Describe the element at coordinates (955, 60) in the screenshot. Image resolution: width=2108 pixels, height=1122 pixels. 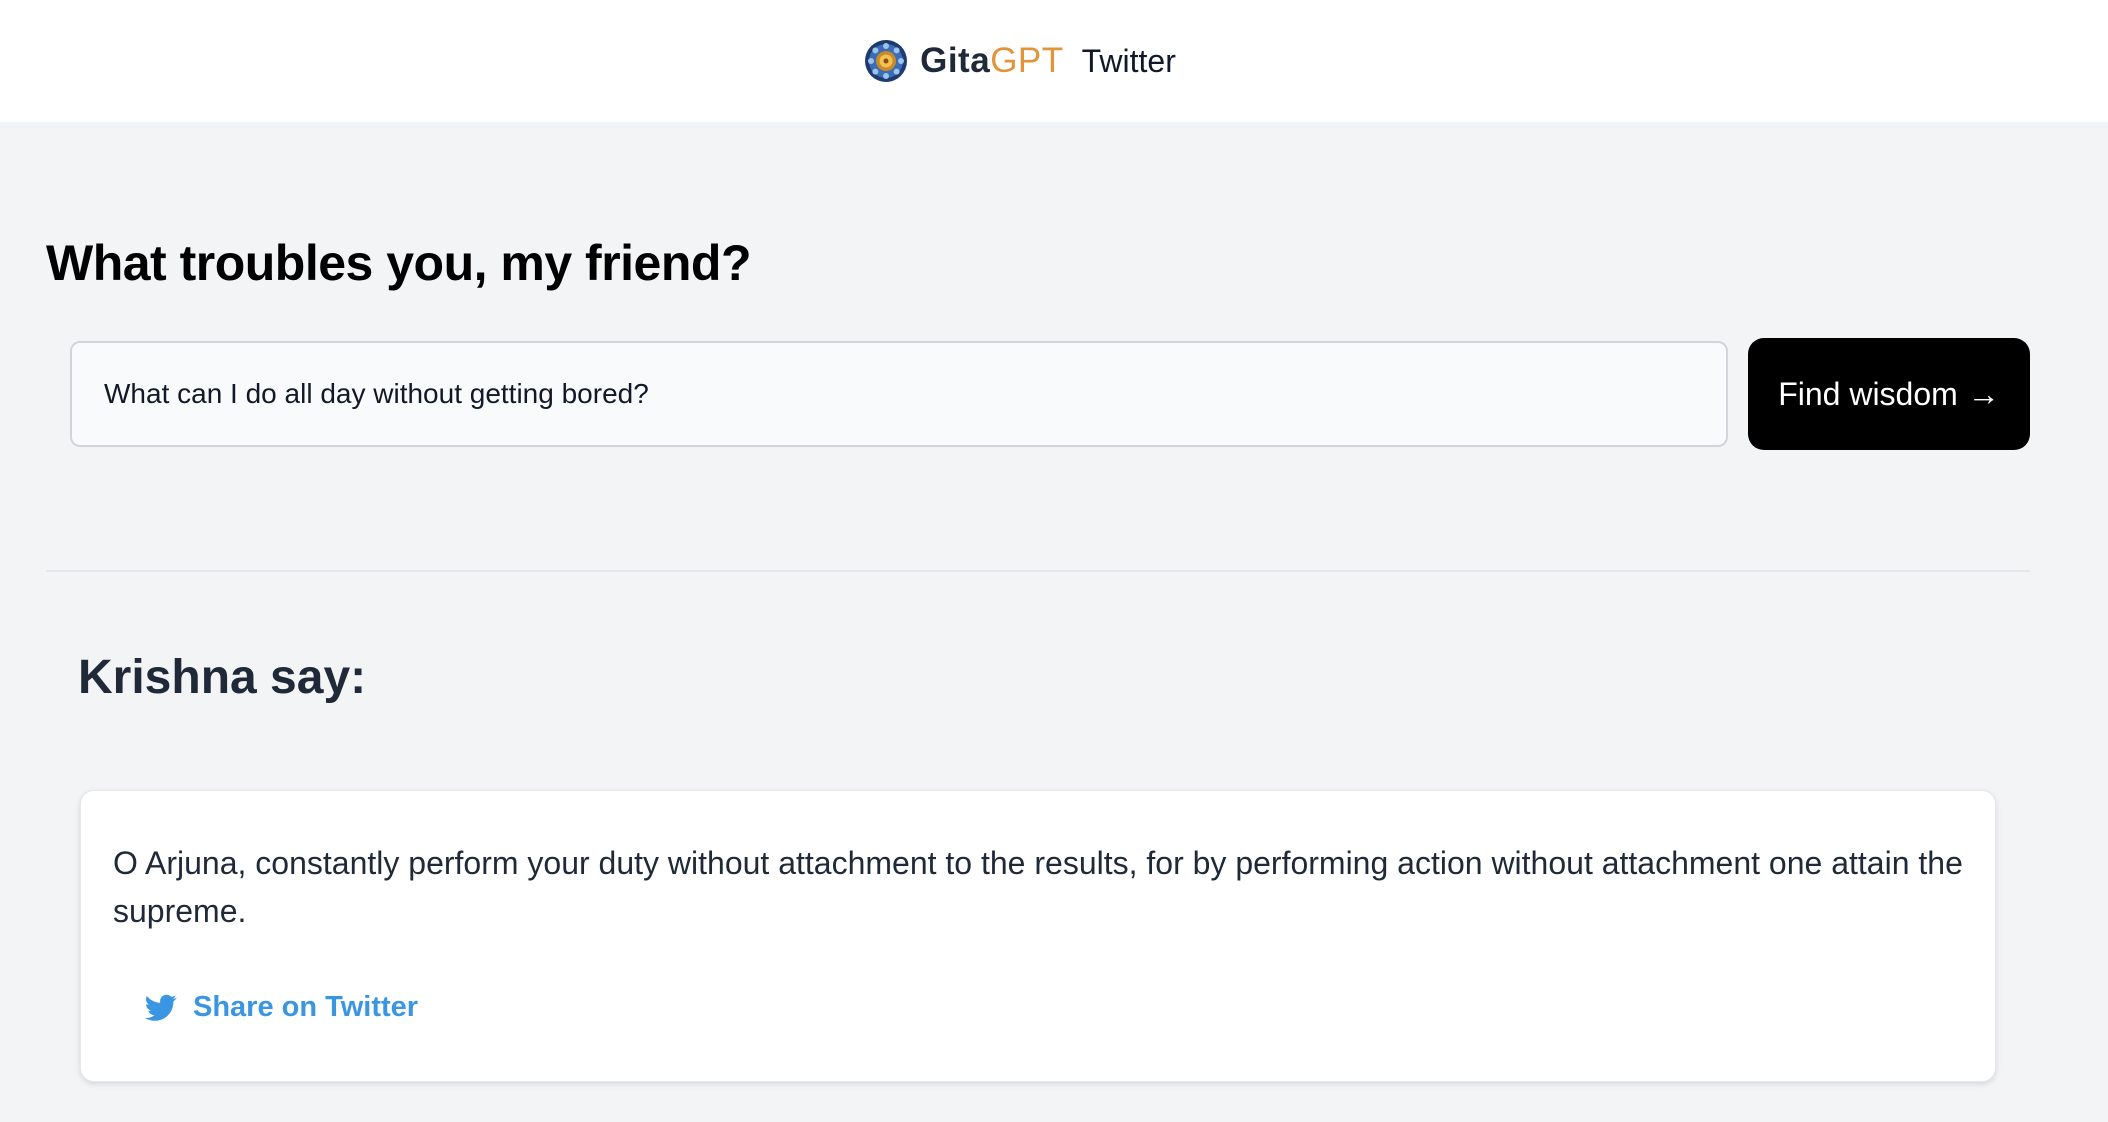
I see `brand-name-primary: Gita` at that location.